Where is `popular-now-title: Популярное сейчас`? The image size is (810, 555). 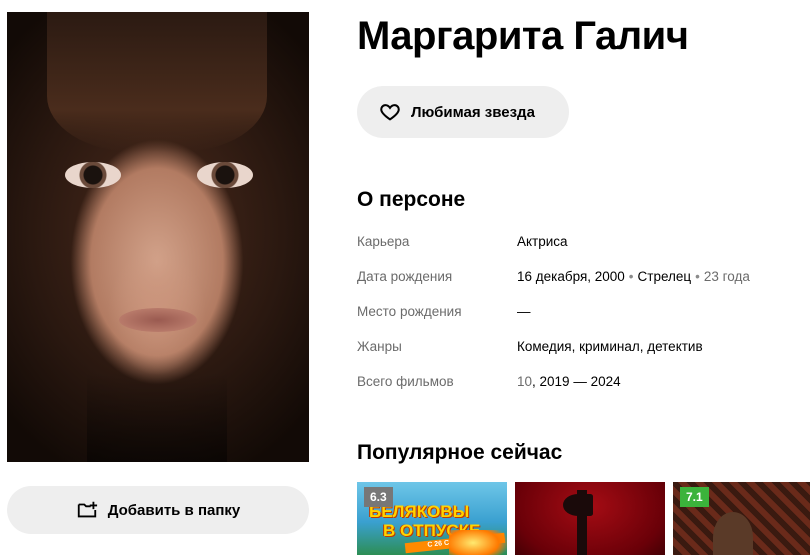
popular-now-title: Популярное сейчас is located at coordinates (460, 452).